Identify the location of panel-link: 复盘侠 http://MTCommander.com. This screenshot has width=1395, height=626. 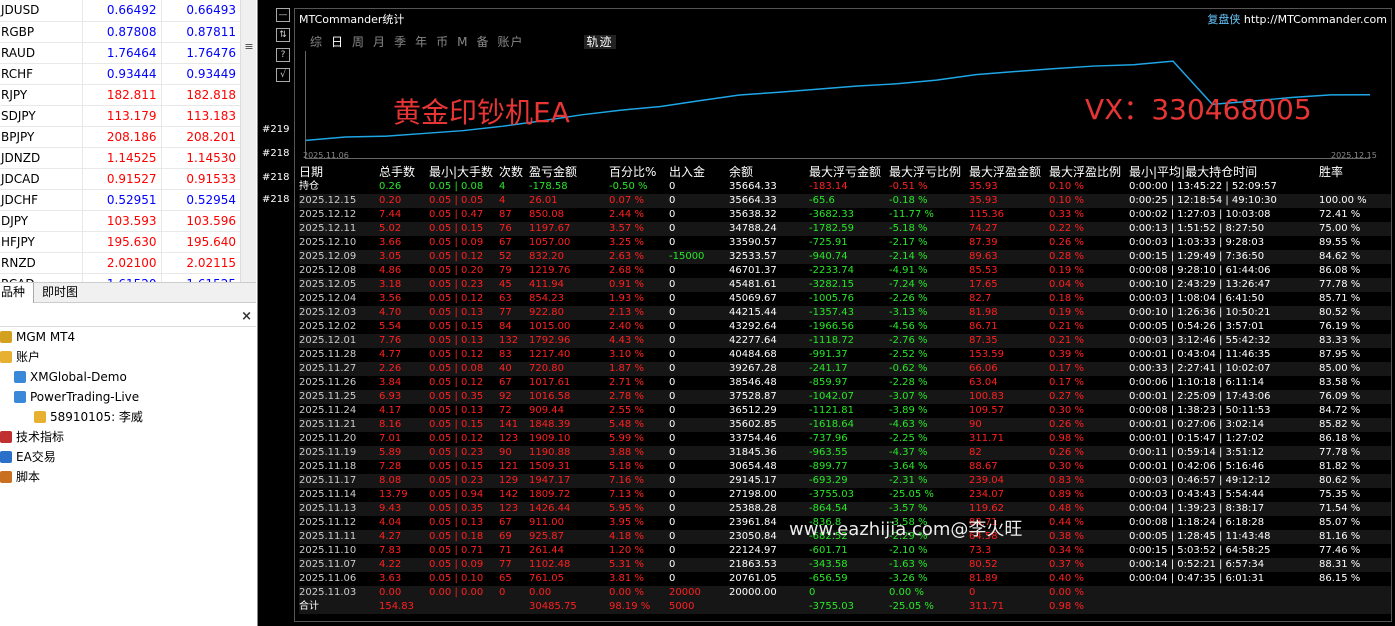
(1297, 19).